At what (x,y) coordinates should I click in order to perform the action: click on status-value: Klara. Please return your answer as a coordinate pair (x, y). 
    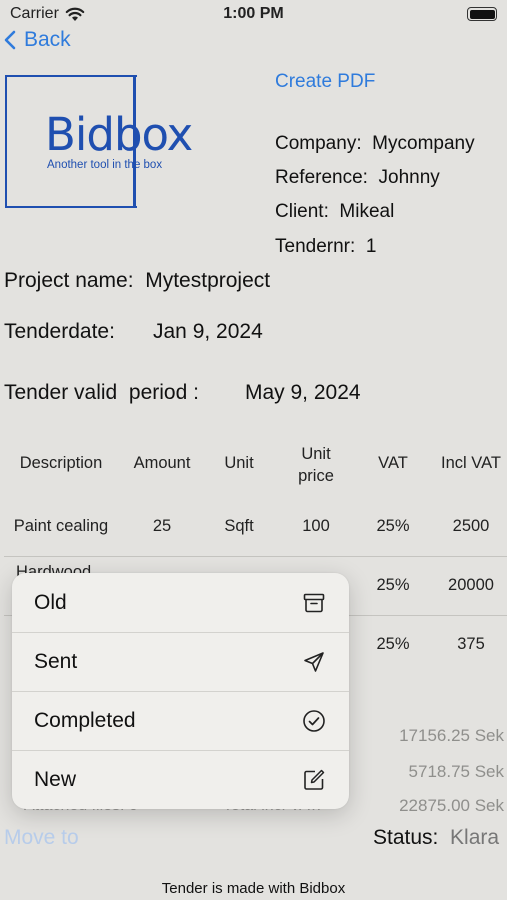
    Looking at the image, I should click on (475, 837).